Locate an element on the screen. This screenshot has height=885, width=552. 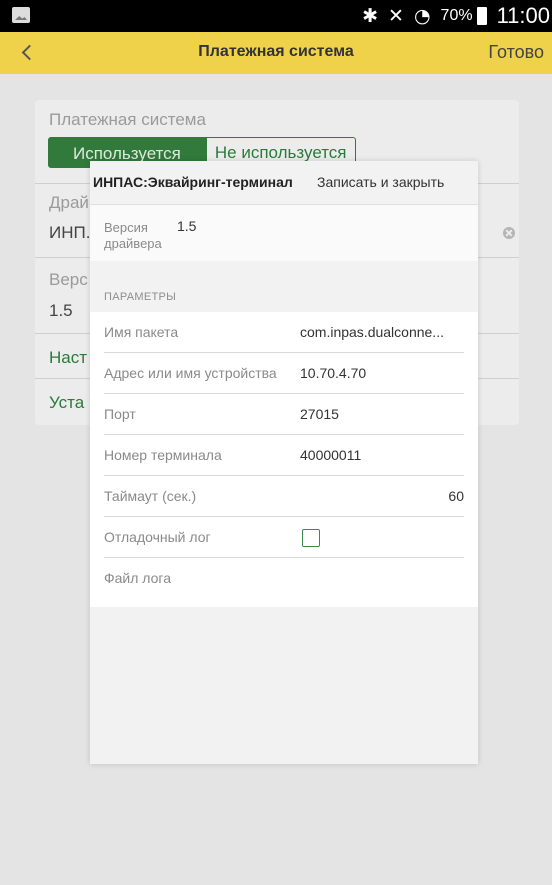
driver-field: ИНП. is located at coordinates (69, 233).